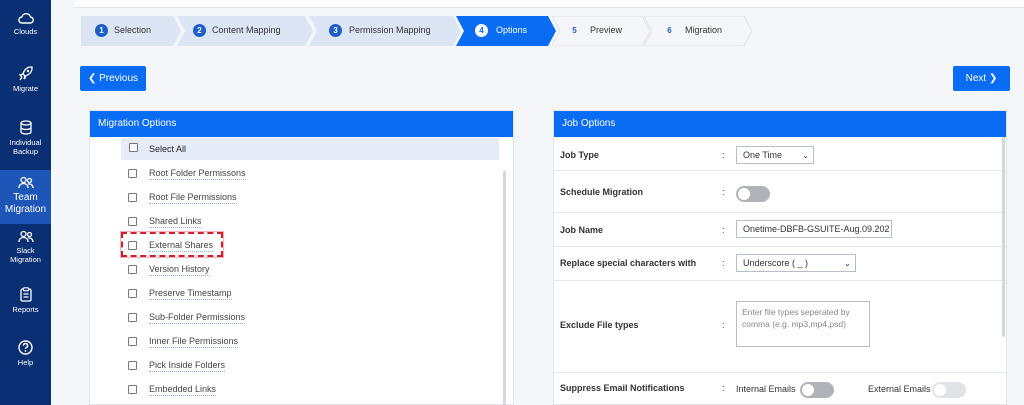 The width and height of the screenshot is (1024, 405). What do you see at coordinates (949, 390) in the screenshot?
I see `external-emails-toggle` at bounding box center [949, 390].